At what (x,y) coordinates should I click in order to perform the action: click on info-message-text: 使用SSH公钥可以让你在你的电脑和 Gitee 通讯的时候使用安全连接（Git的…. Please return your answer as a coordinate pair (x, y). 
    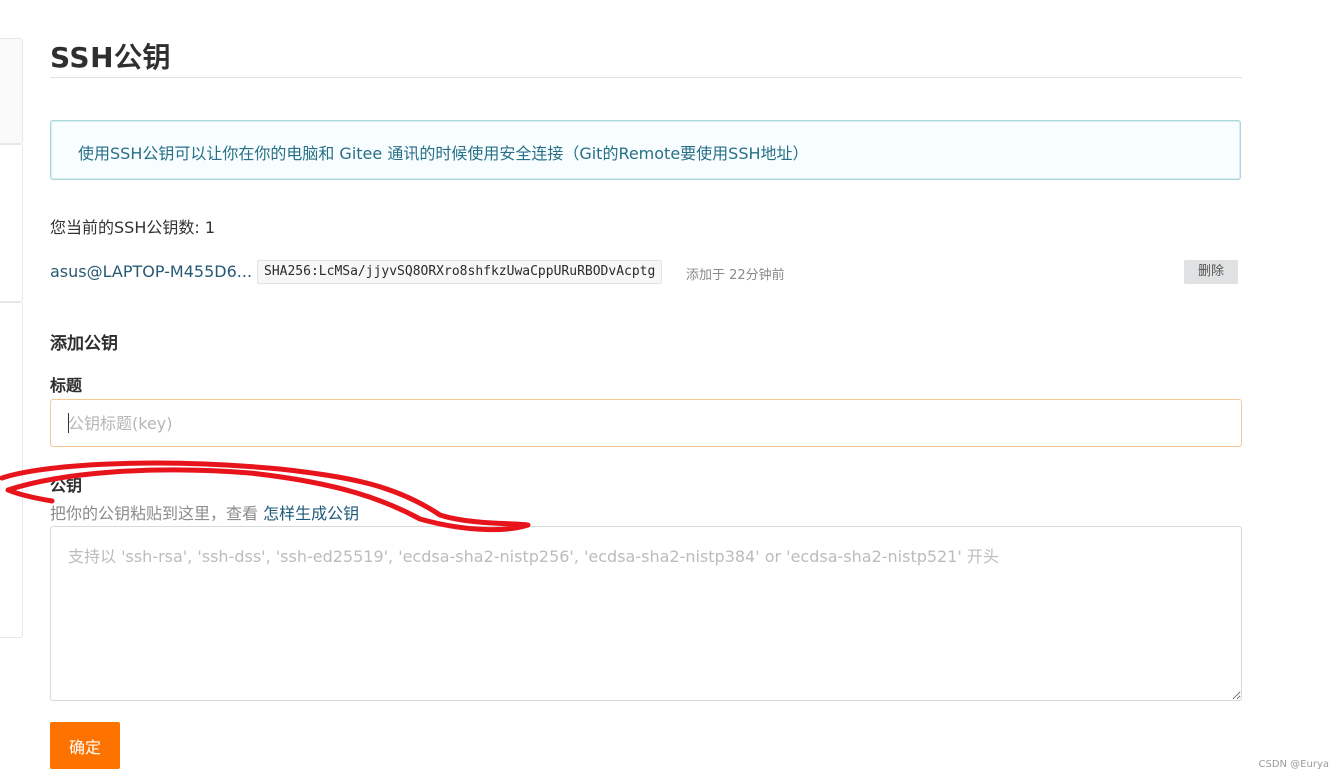
    Looking at the image, I should click on (443, 153).